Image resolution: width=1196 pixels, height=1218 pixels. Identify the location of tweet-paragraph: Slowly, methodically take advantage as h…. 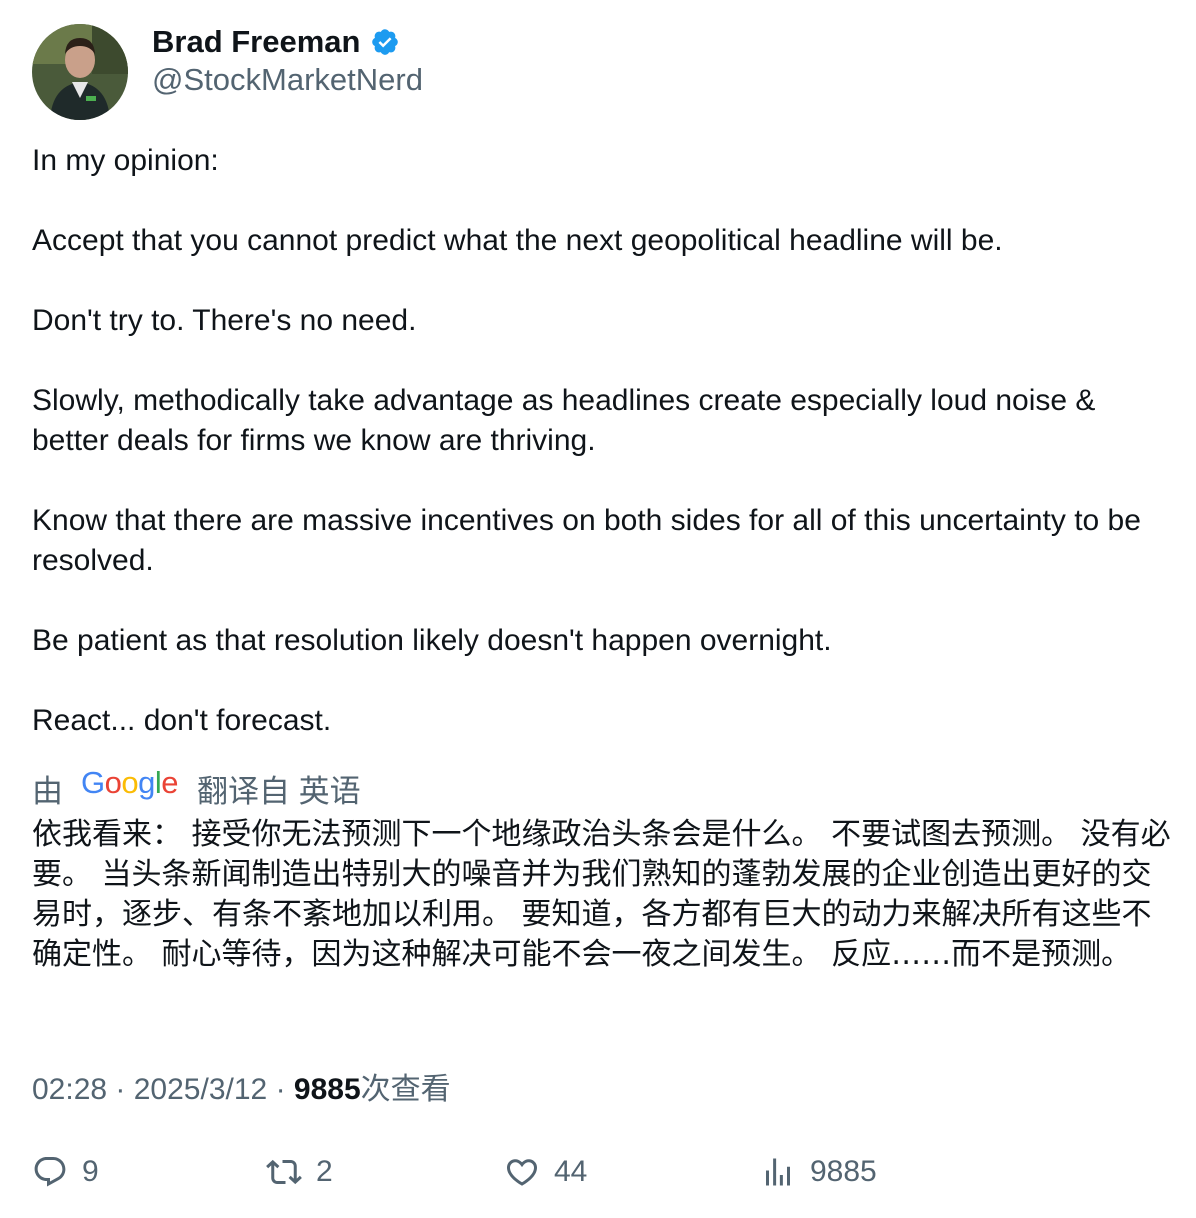
(564, 420).